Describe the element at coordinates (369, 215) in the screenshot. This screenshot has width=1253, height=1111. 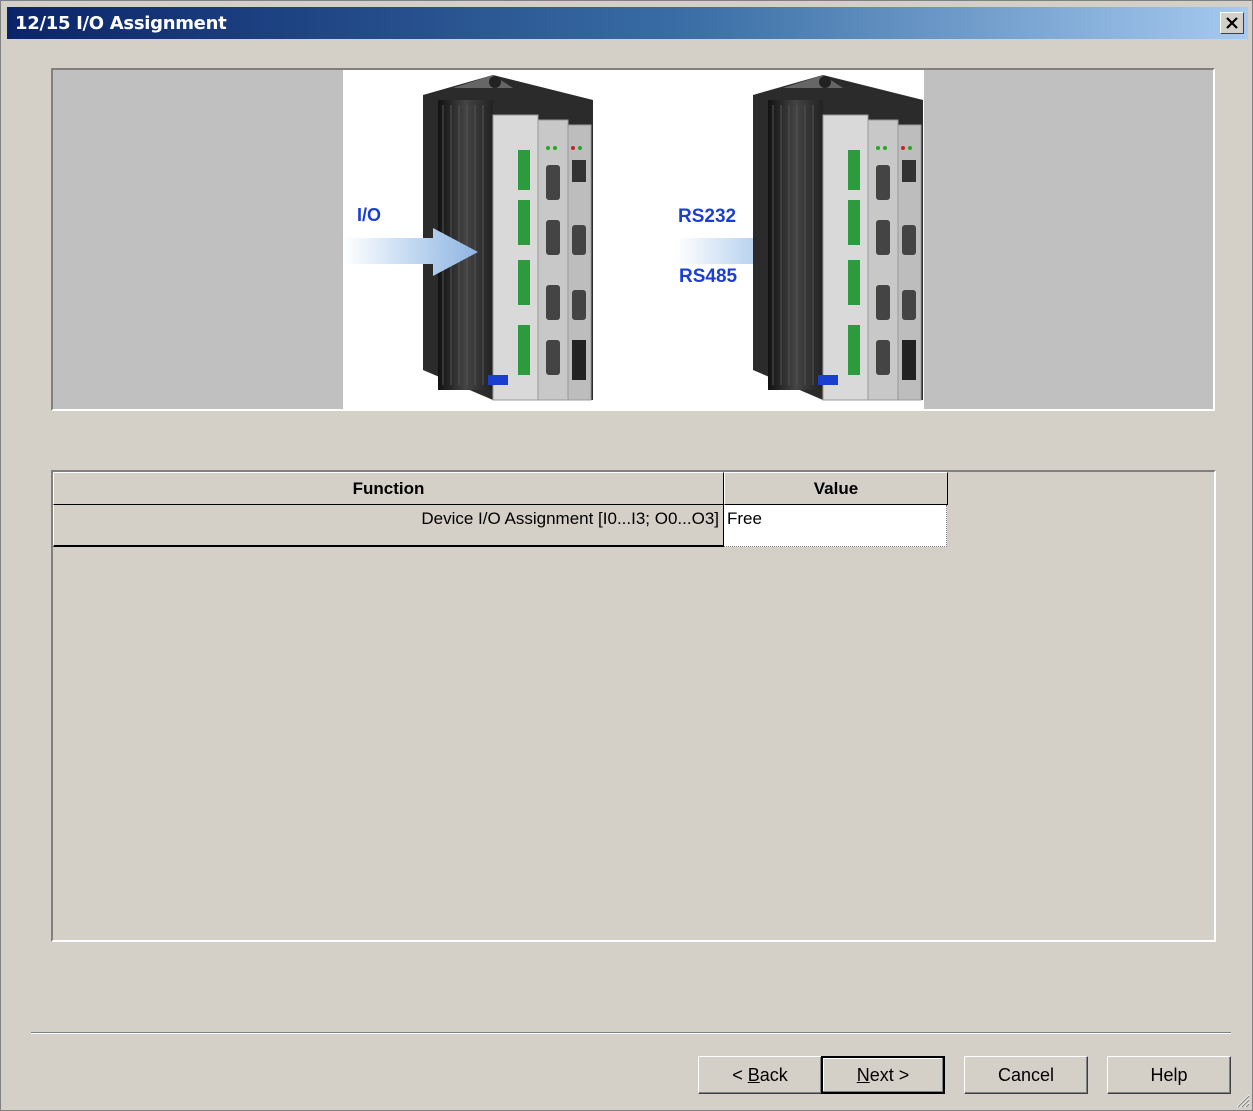
I see `io-label: I/O` at that location.